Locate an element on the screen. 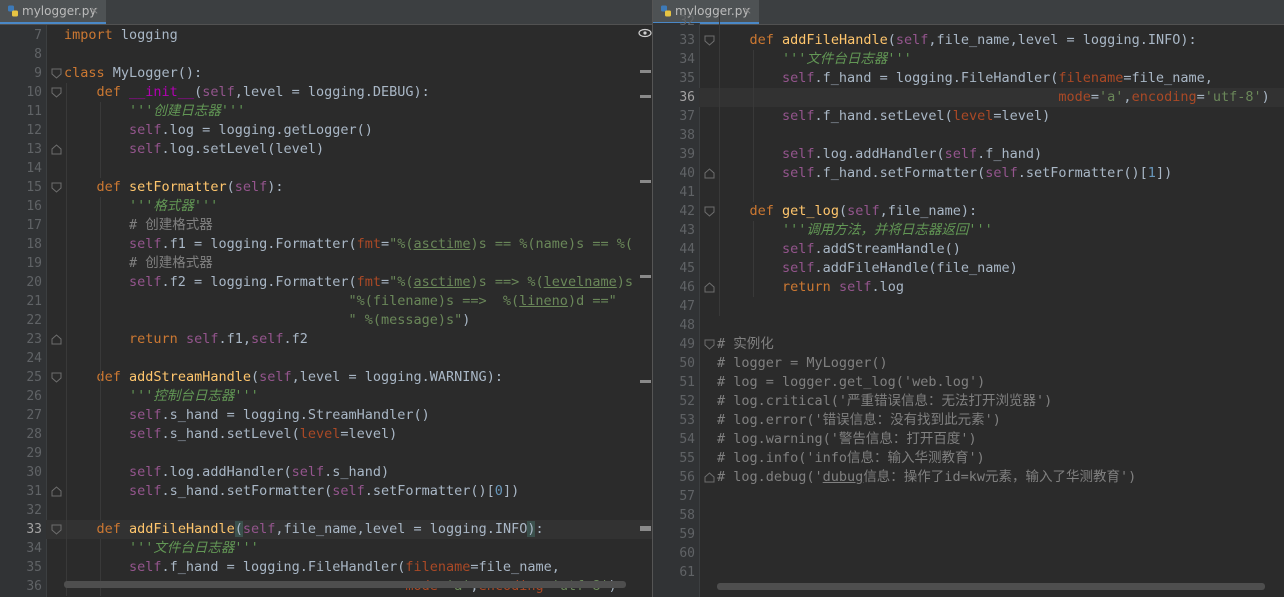 This screenshot has height=597, width=1284. code-line: self.log.addHandler(self.s_hand) is located at coordinates (226, 472).